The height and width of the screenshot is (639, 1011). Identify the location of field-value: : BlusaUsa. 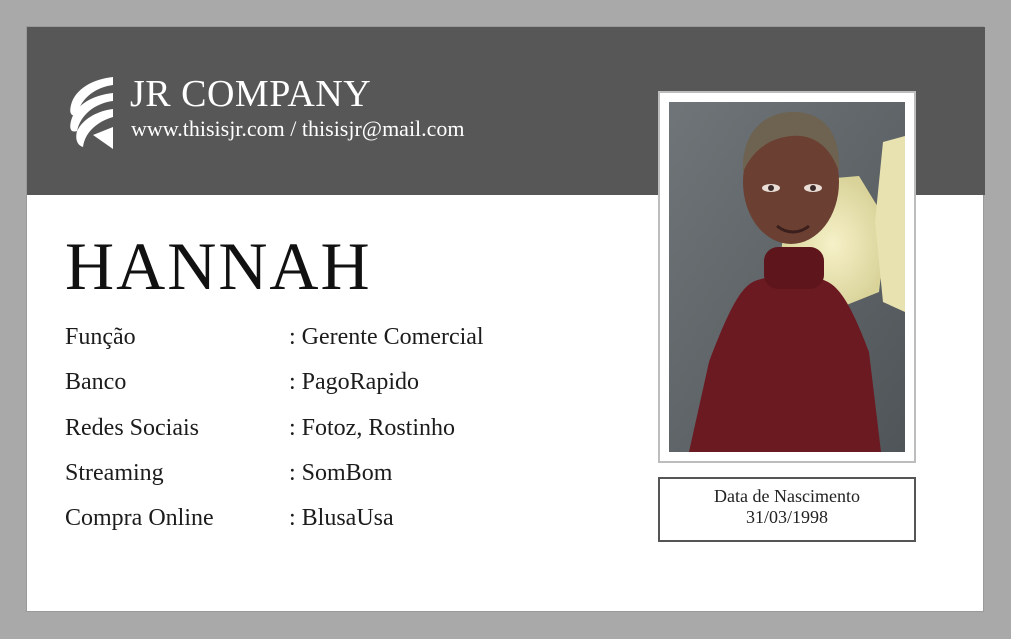
(341, 518).